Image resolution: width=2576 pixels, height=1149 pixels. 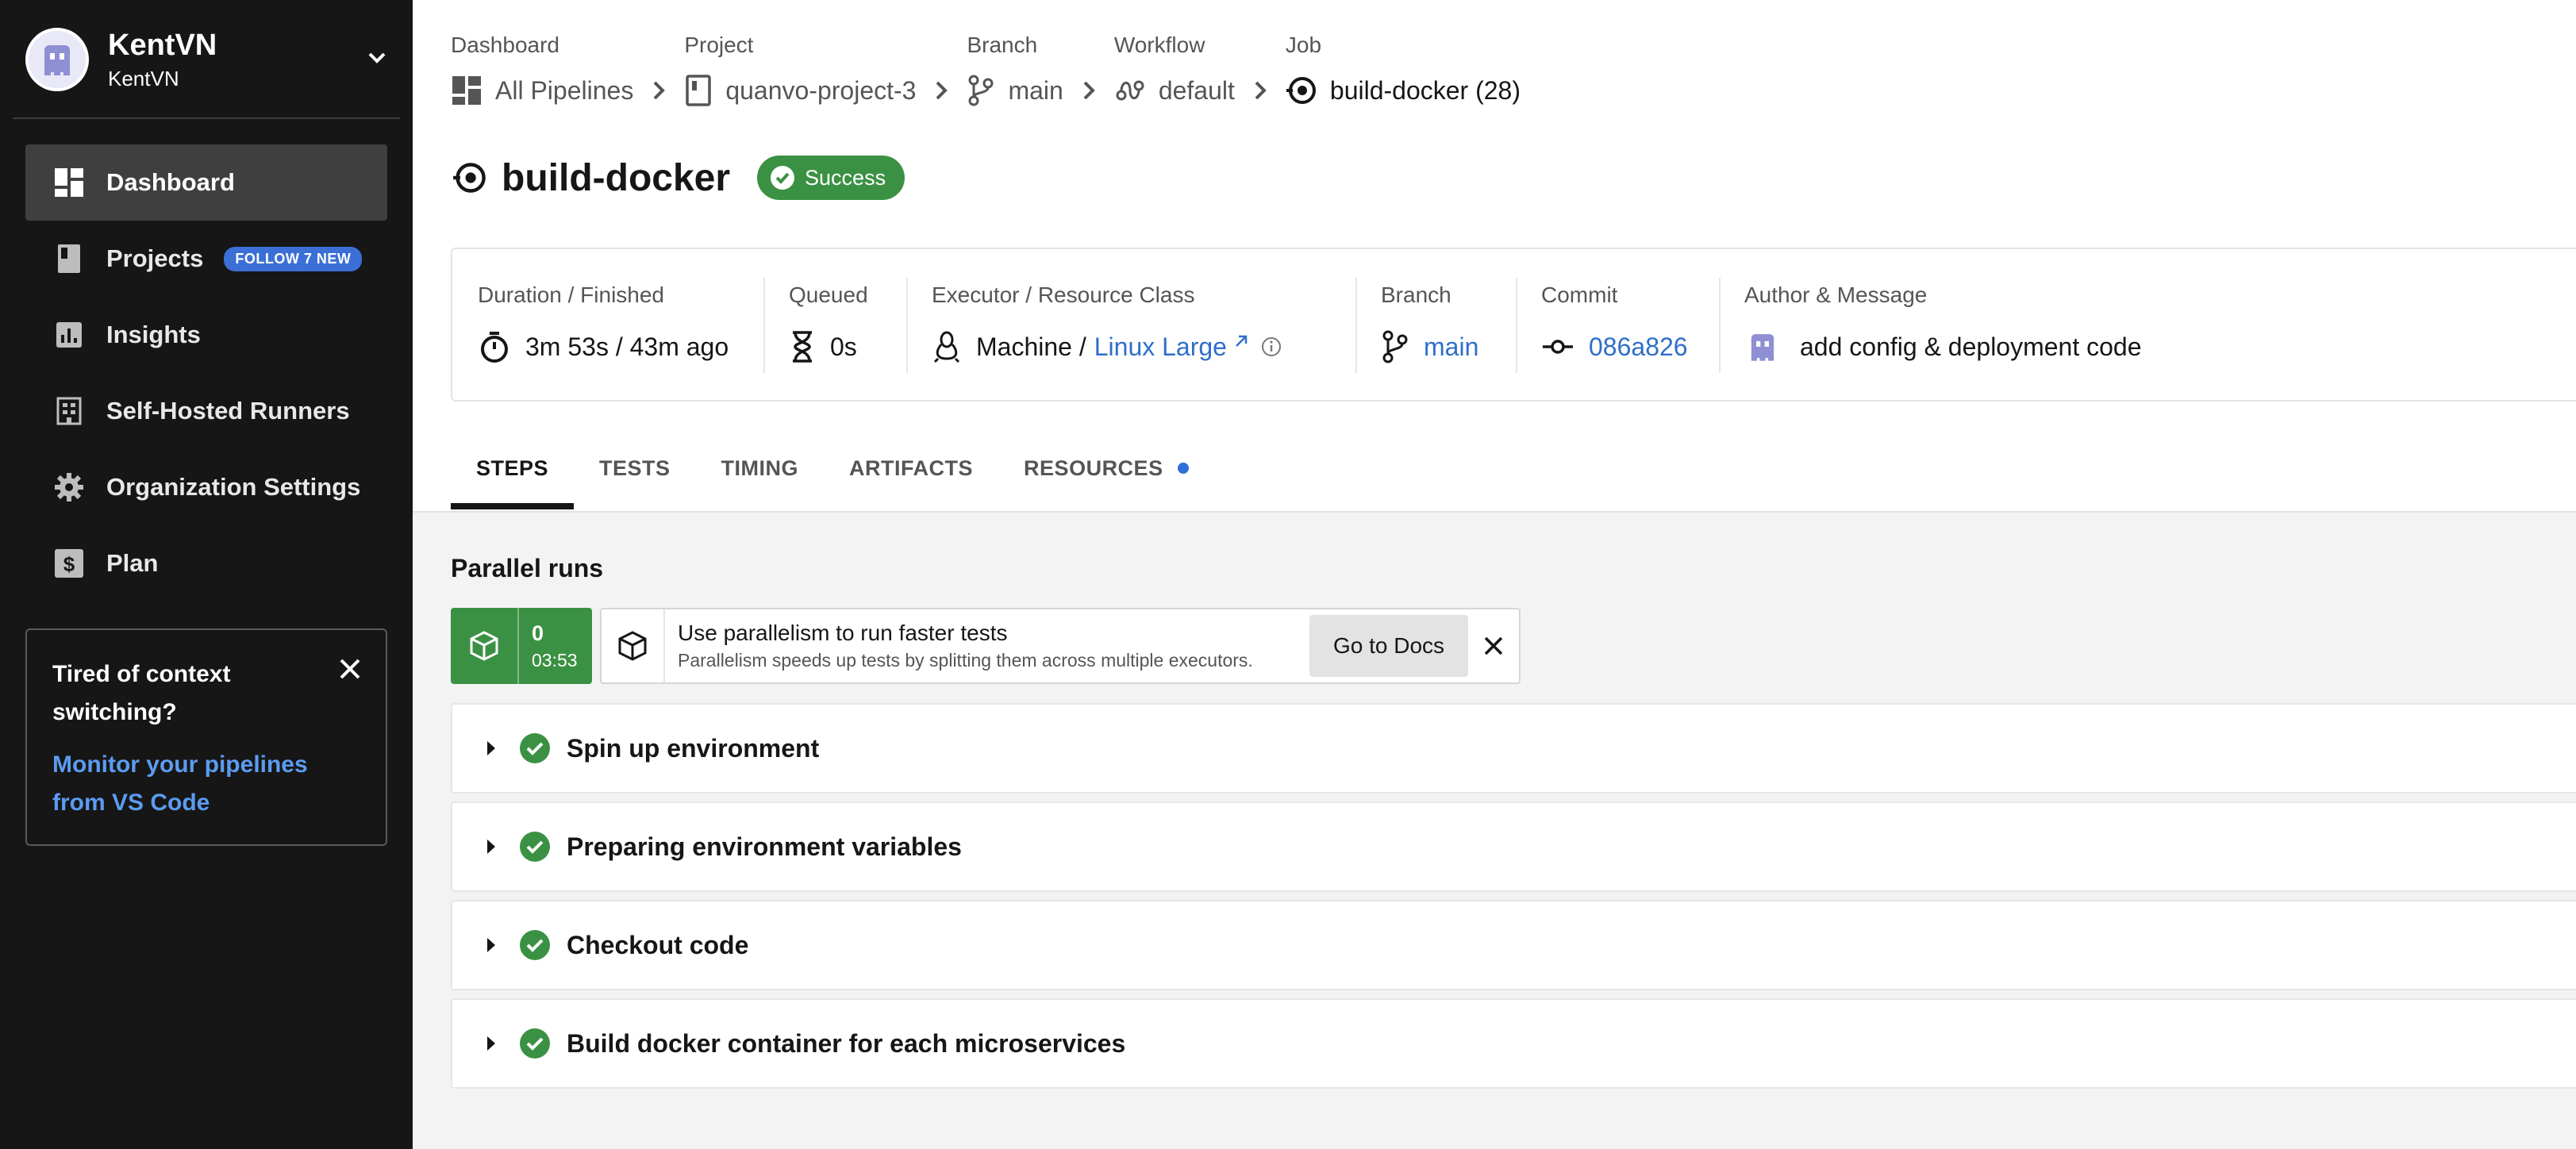 I want to click on sidebar-item-dashboard: Dashboard, so click(x=206, y=182).